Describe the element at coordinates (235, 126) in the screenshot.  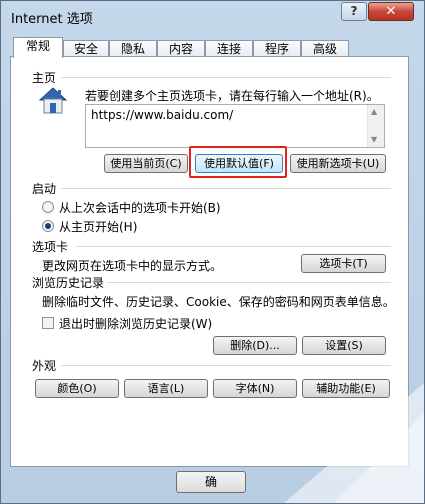
I see `homepage-url-input: https://www.baidu.com/ ▲ ▼` at that location.